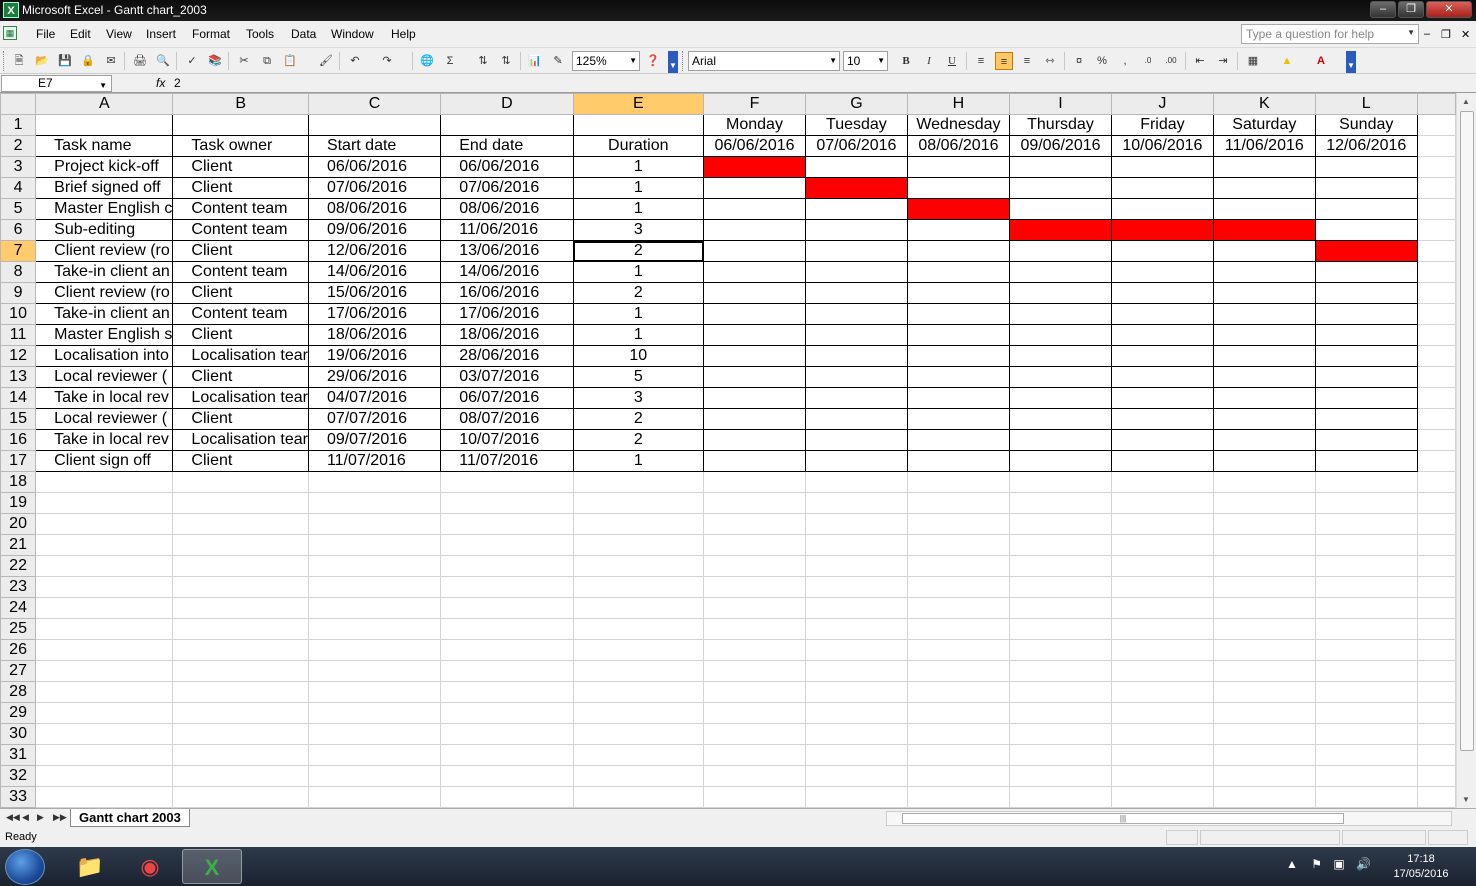 The width and height of the screenshot is (1476, 886). I want to click on cell-g28, so click(856, 692).